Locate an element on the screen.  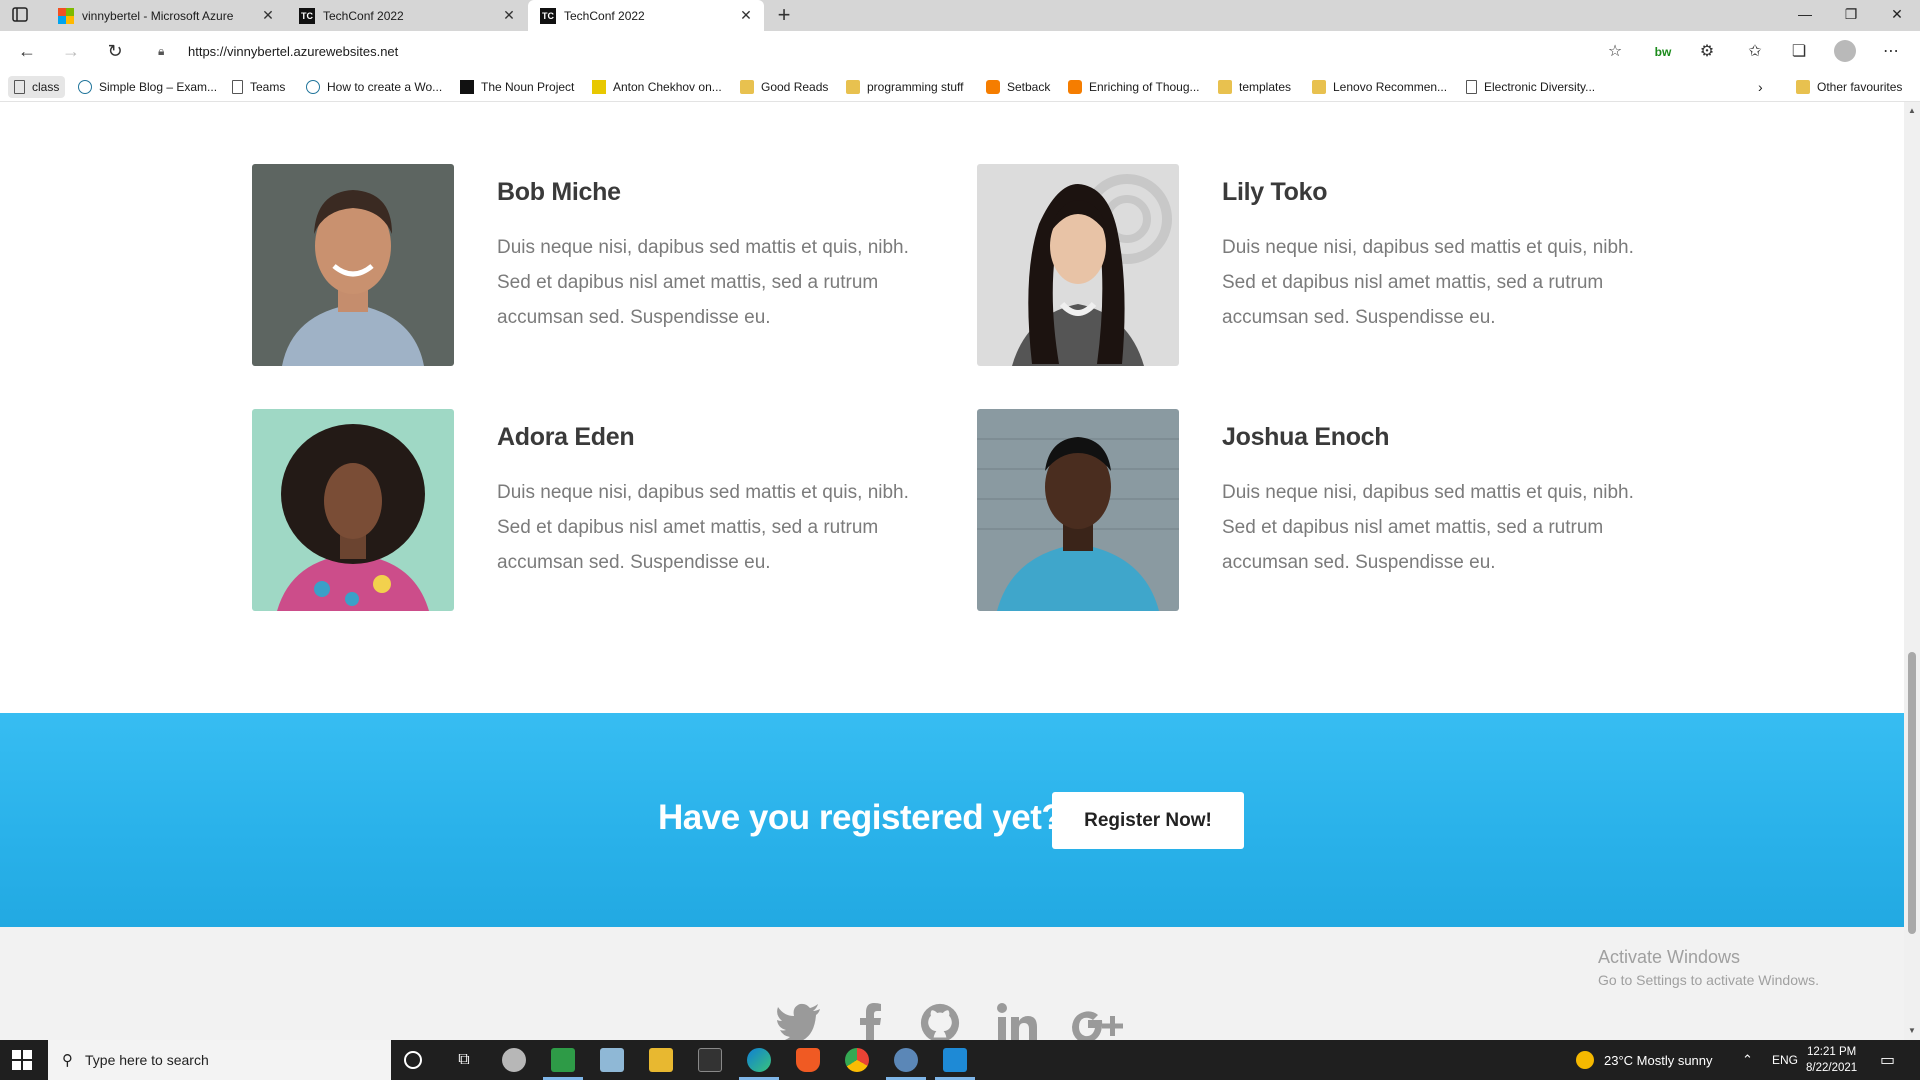
github-icon is located at coordinates (940, 1021).